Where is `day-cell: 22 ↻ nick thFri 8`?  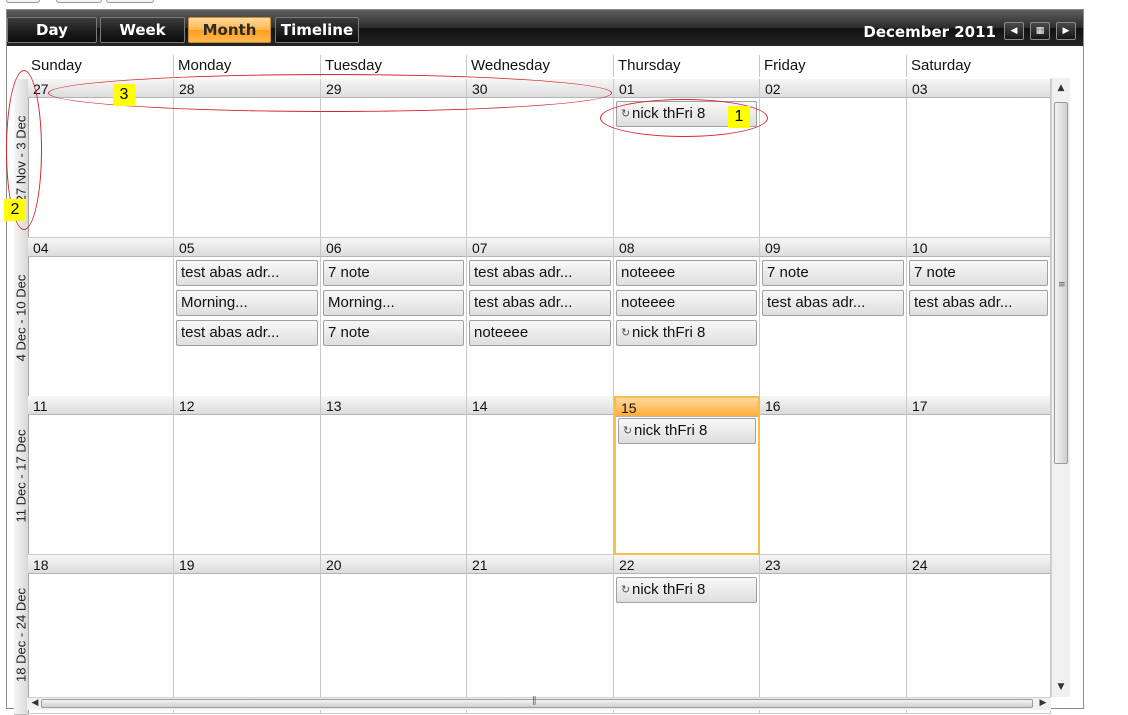 day-cell: 22 ↻ nick thFri 8 is located at coordinates (687, 634).